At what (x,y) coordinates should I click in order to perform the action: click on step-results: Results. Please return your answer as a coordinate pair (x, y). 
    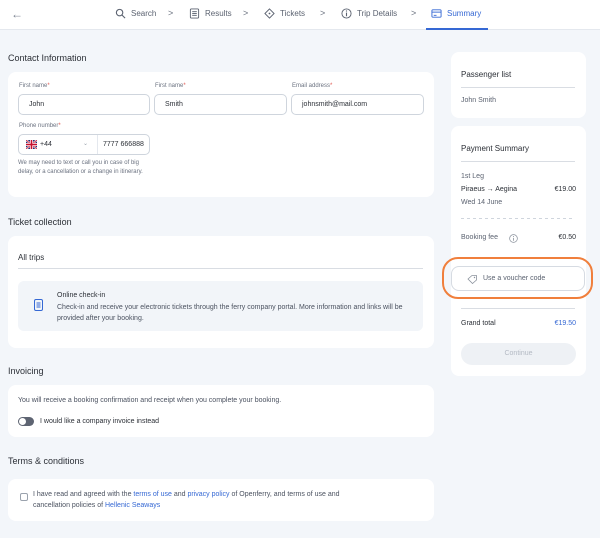
    Looking at the image, I should click on (210, 13).